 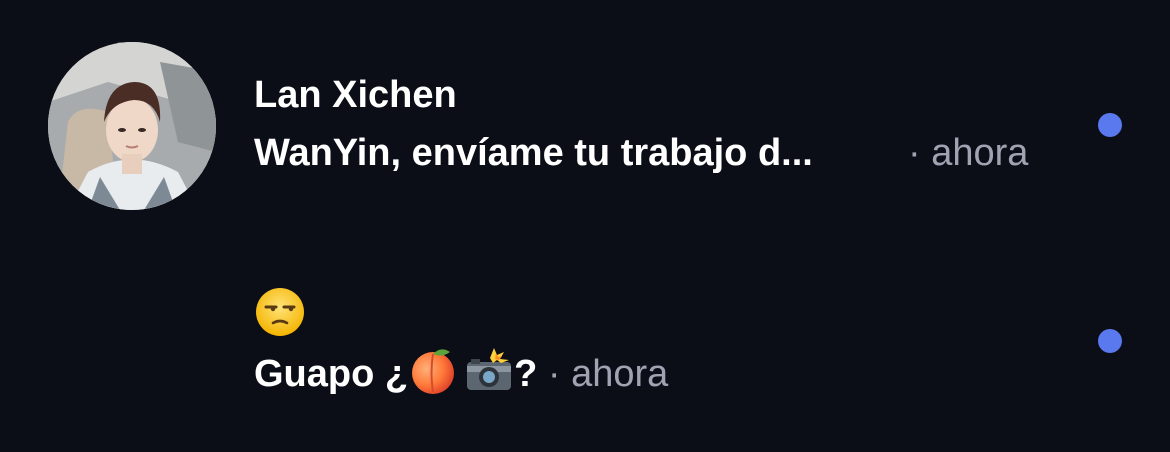 I want to click on sender-name: Lan Xichen, so click(x=355, y=95).